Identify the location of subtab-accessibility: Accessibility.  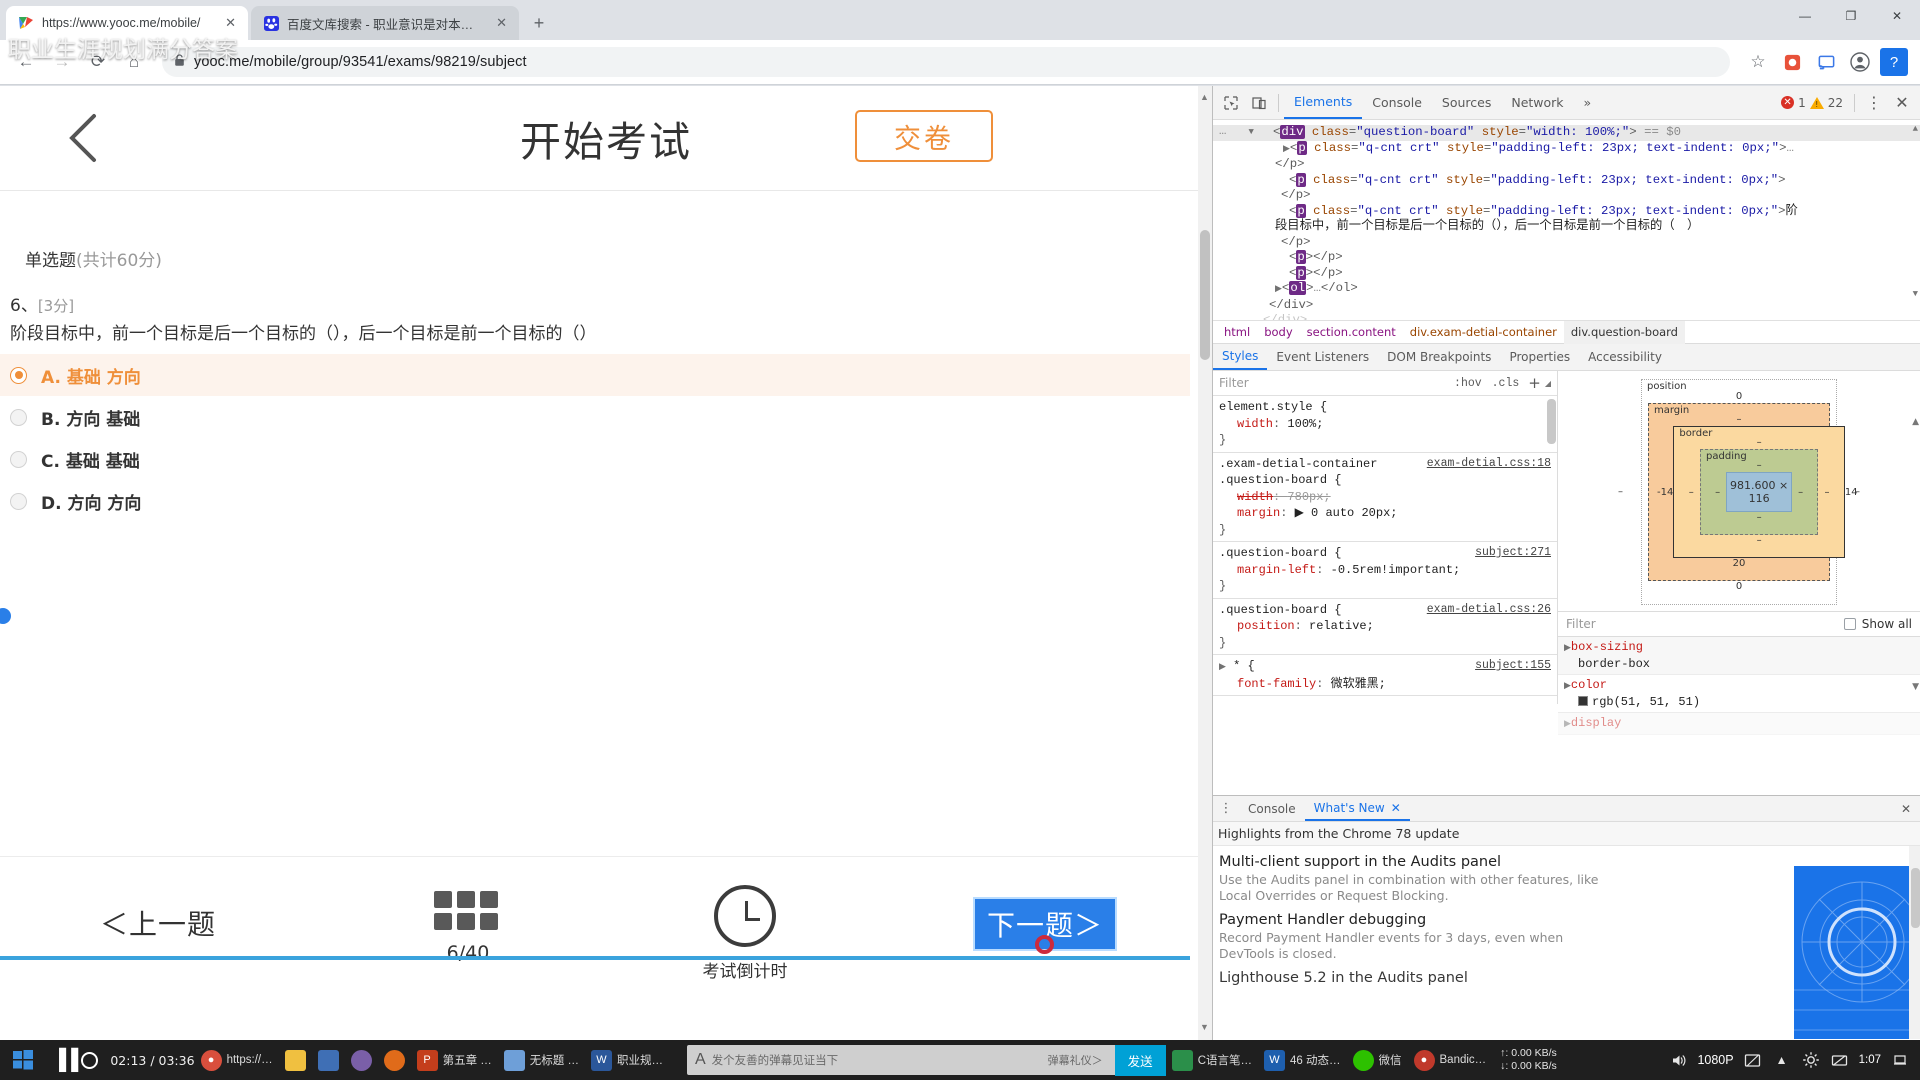
(1625, 357).